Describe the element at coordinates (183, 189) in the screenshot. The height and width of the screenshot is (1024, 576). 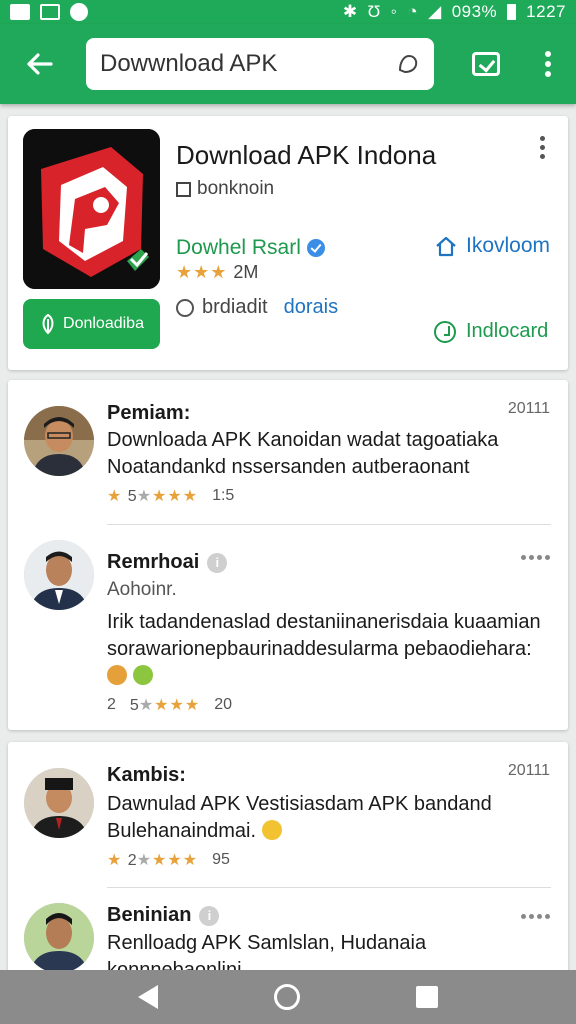
I see `category-icon` at that location.